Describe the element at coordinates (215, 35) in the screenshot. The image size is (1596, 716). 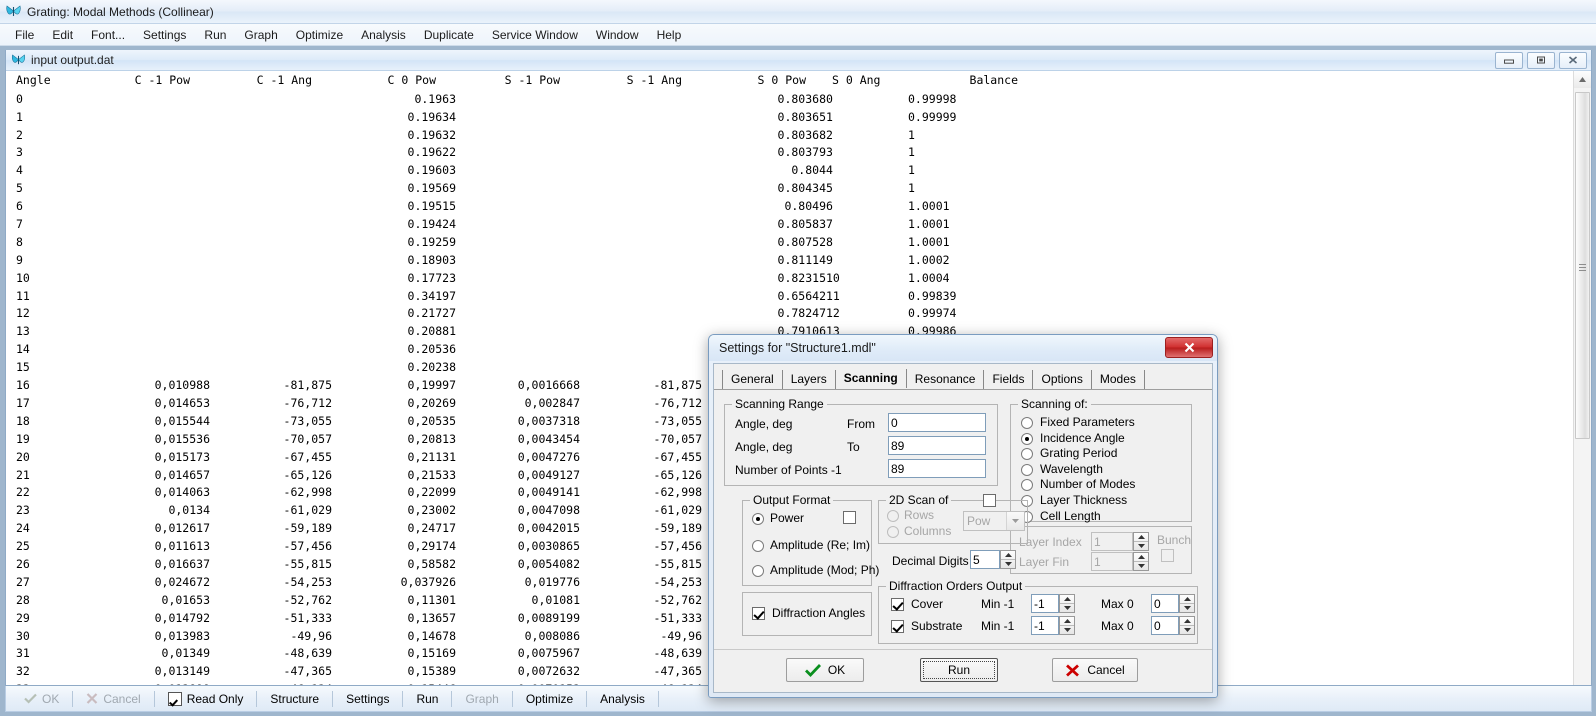
I see `menu-item-run: Run` at that location.